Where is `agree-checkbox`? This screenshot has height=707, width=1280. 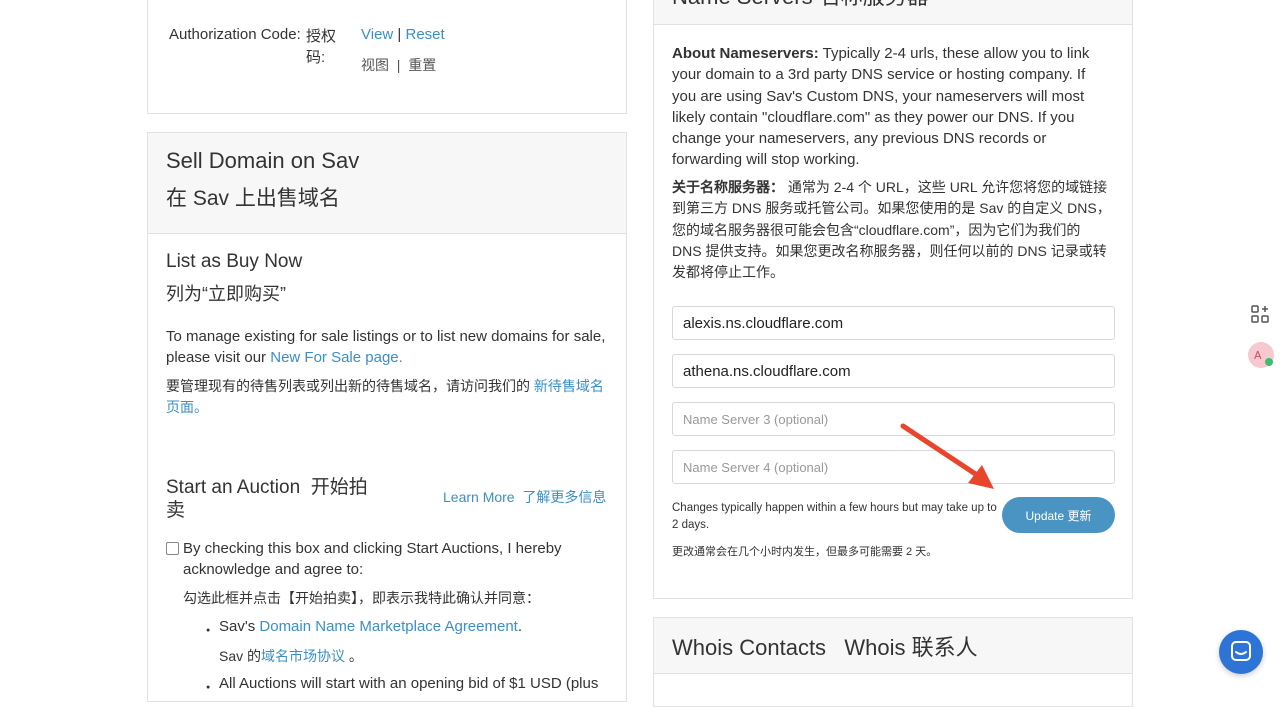
agree-checkbox is located at coordinates (172, 548).